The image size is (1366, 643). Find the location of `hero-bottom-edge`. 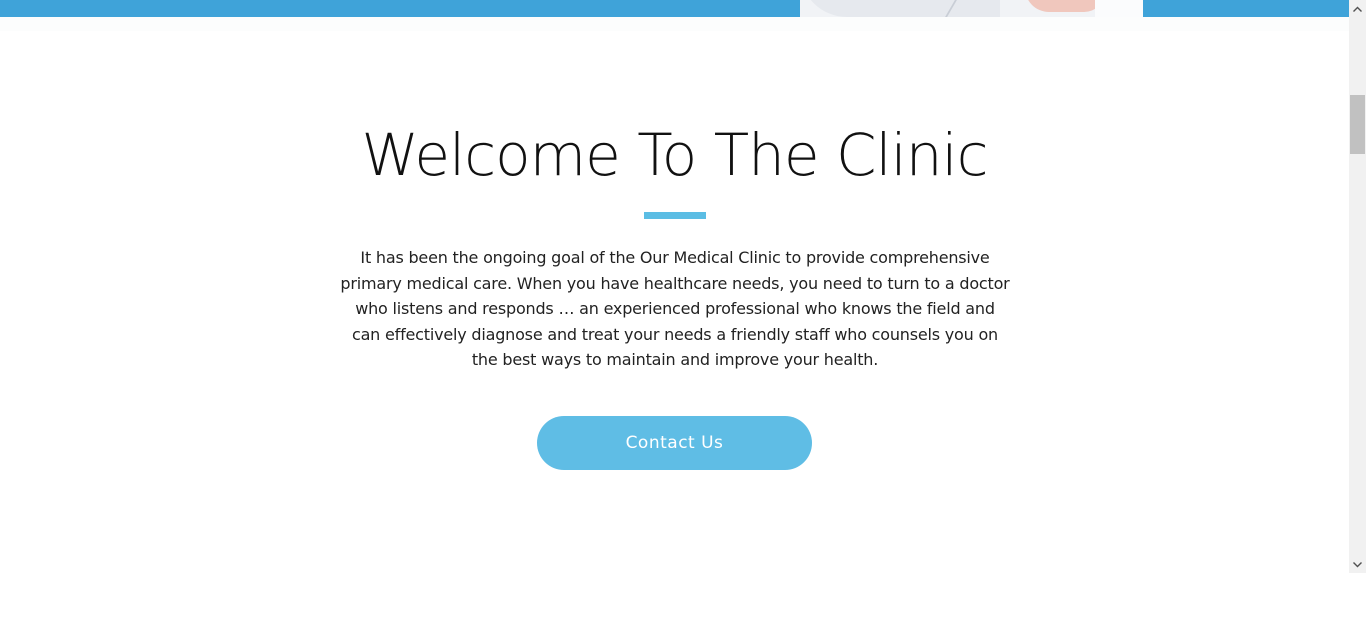

hero-bottom-edge is located at coordinates (674, 24).